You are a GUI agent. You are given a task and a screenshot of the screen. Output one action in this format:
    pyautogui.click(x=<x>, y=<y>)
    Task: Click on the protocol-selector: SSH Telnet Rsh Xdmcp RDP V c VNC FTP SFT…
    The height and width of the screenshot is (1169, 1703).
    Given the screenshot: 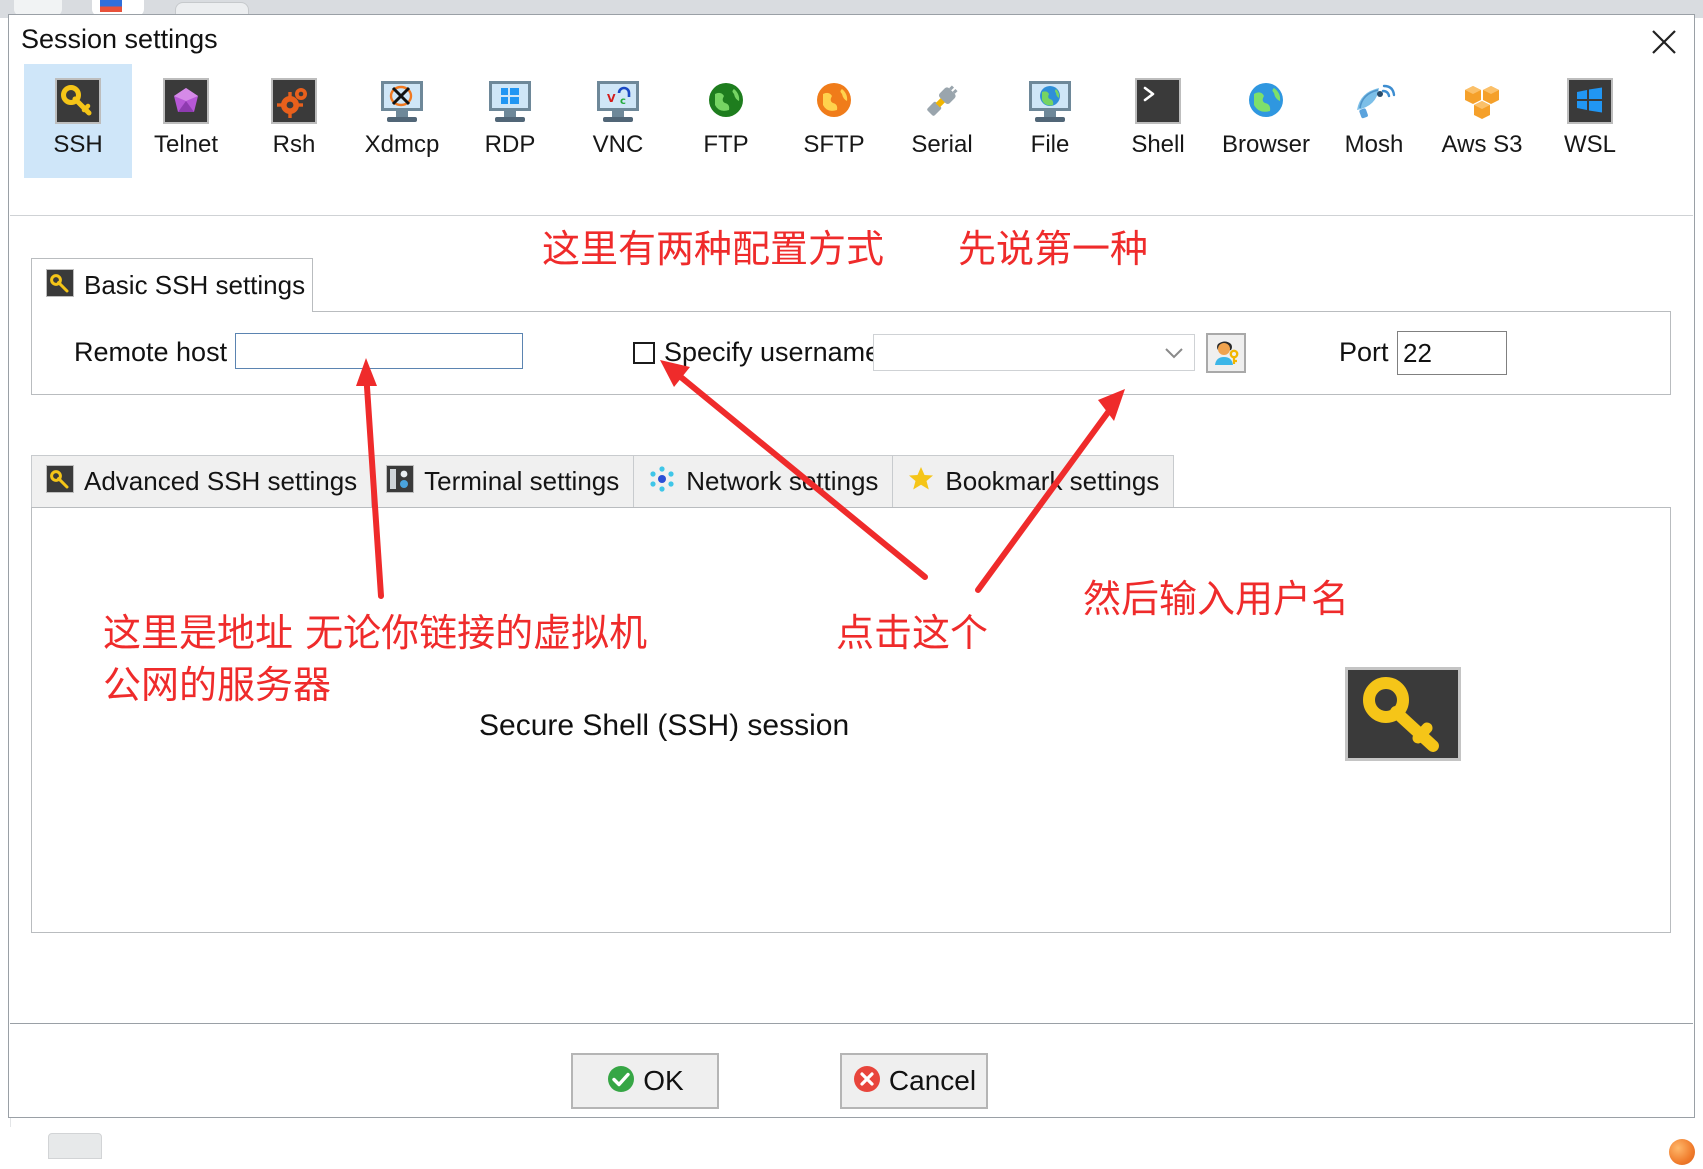 What is the action you would take?
    pyautogui.click(x=851, y=140)
    